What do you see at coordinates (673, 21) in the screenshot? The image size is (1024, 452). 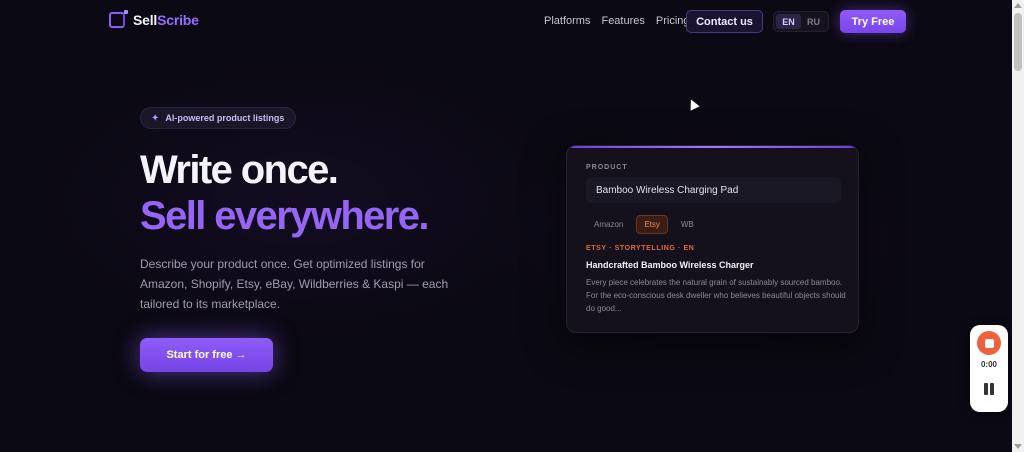 I see `nav-item-pricing: Pricing` at bounding box center [673, 21].